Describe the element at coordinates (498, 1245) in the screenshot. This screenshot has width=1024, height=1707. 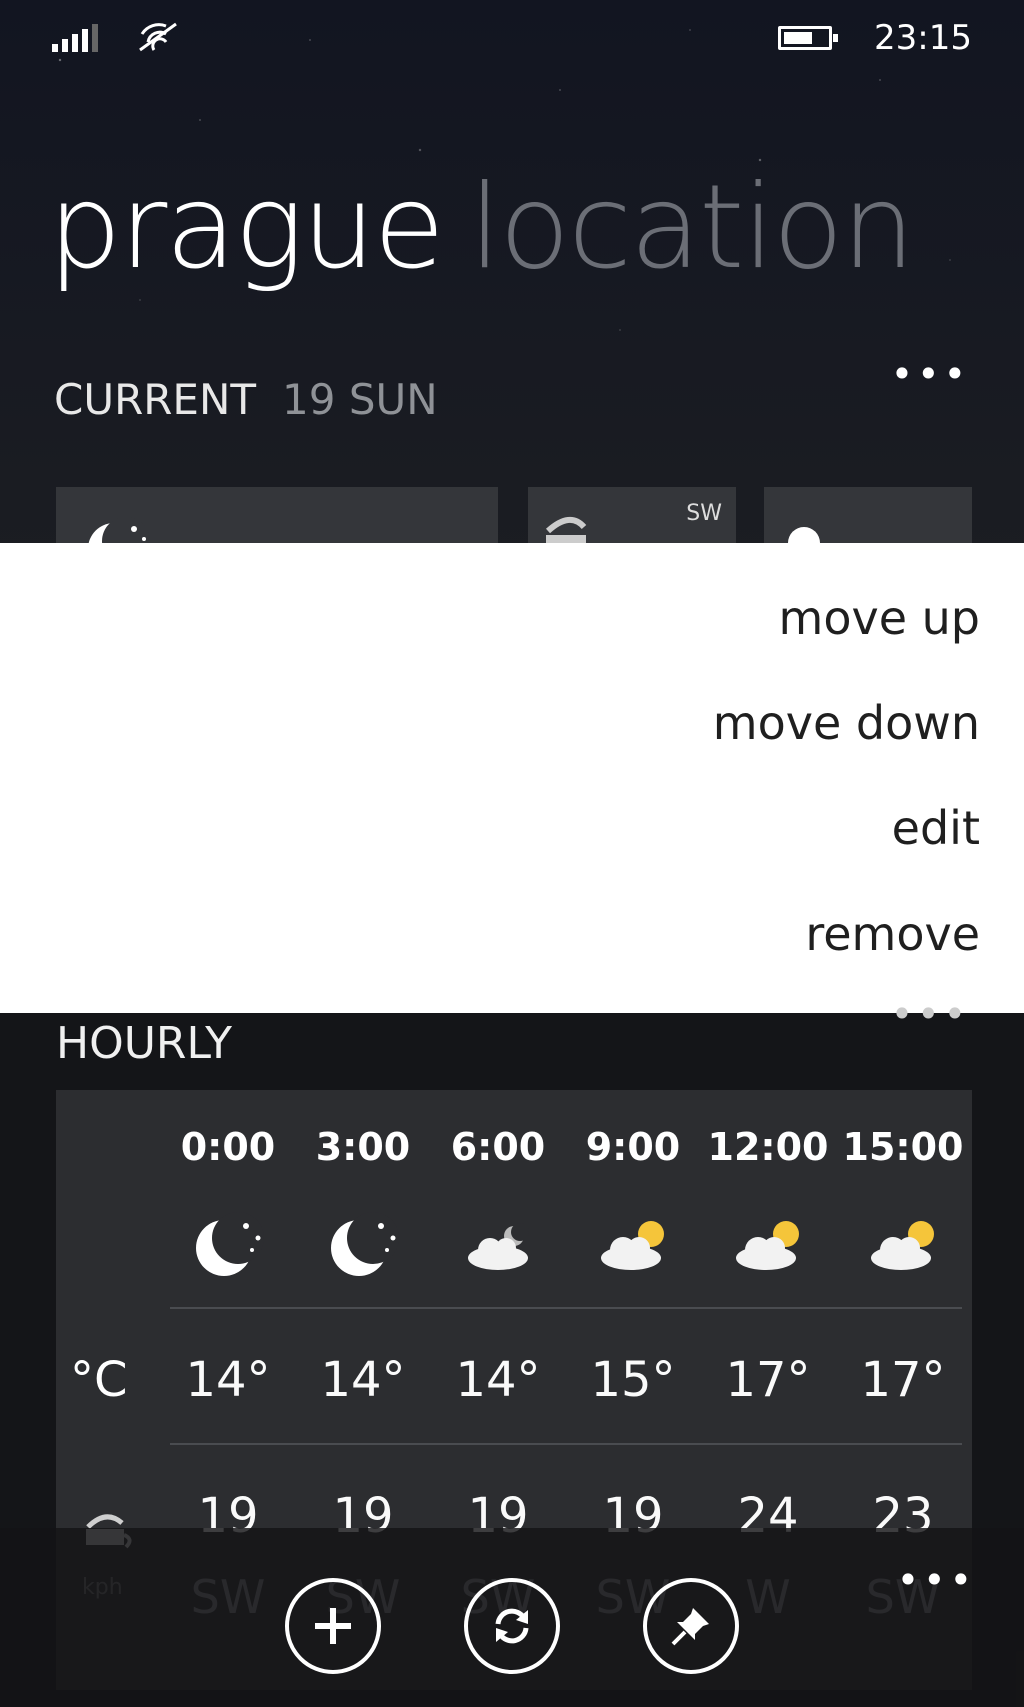
I see `partly-cloudy-night-icon` at that location.